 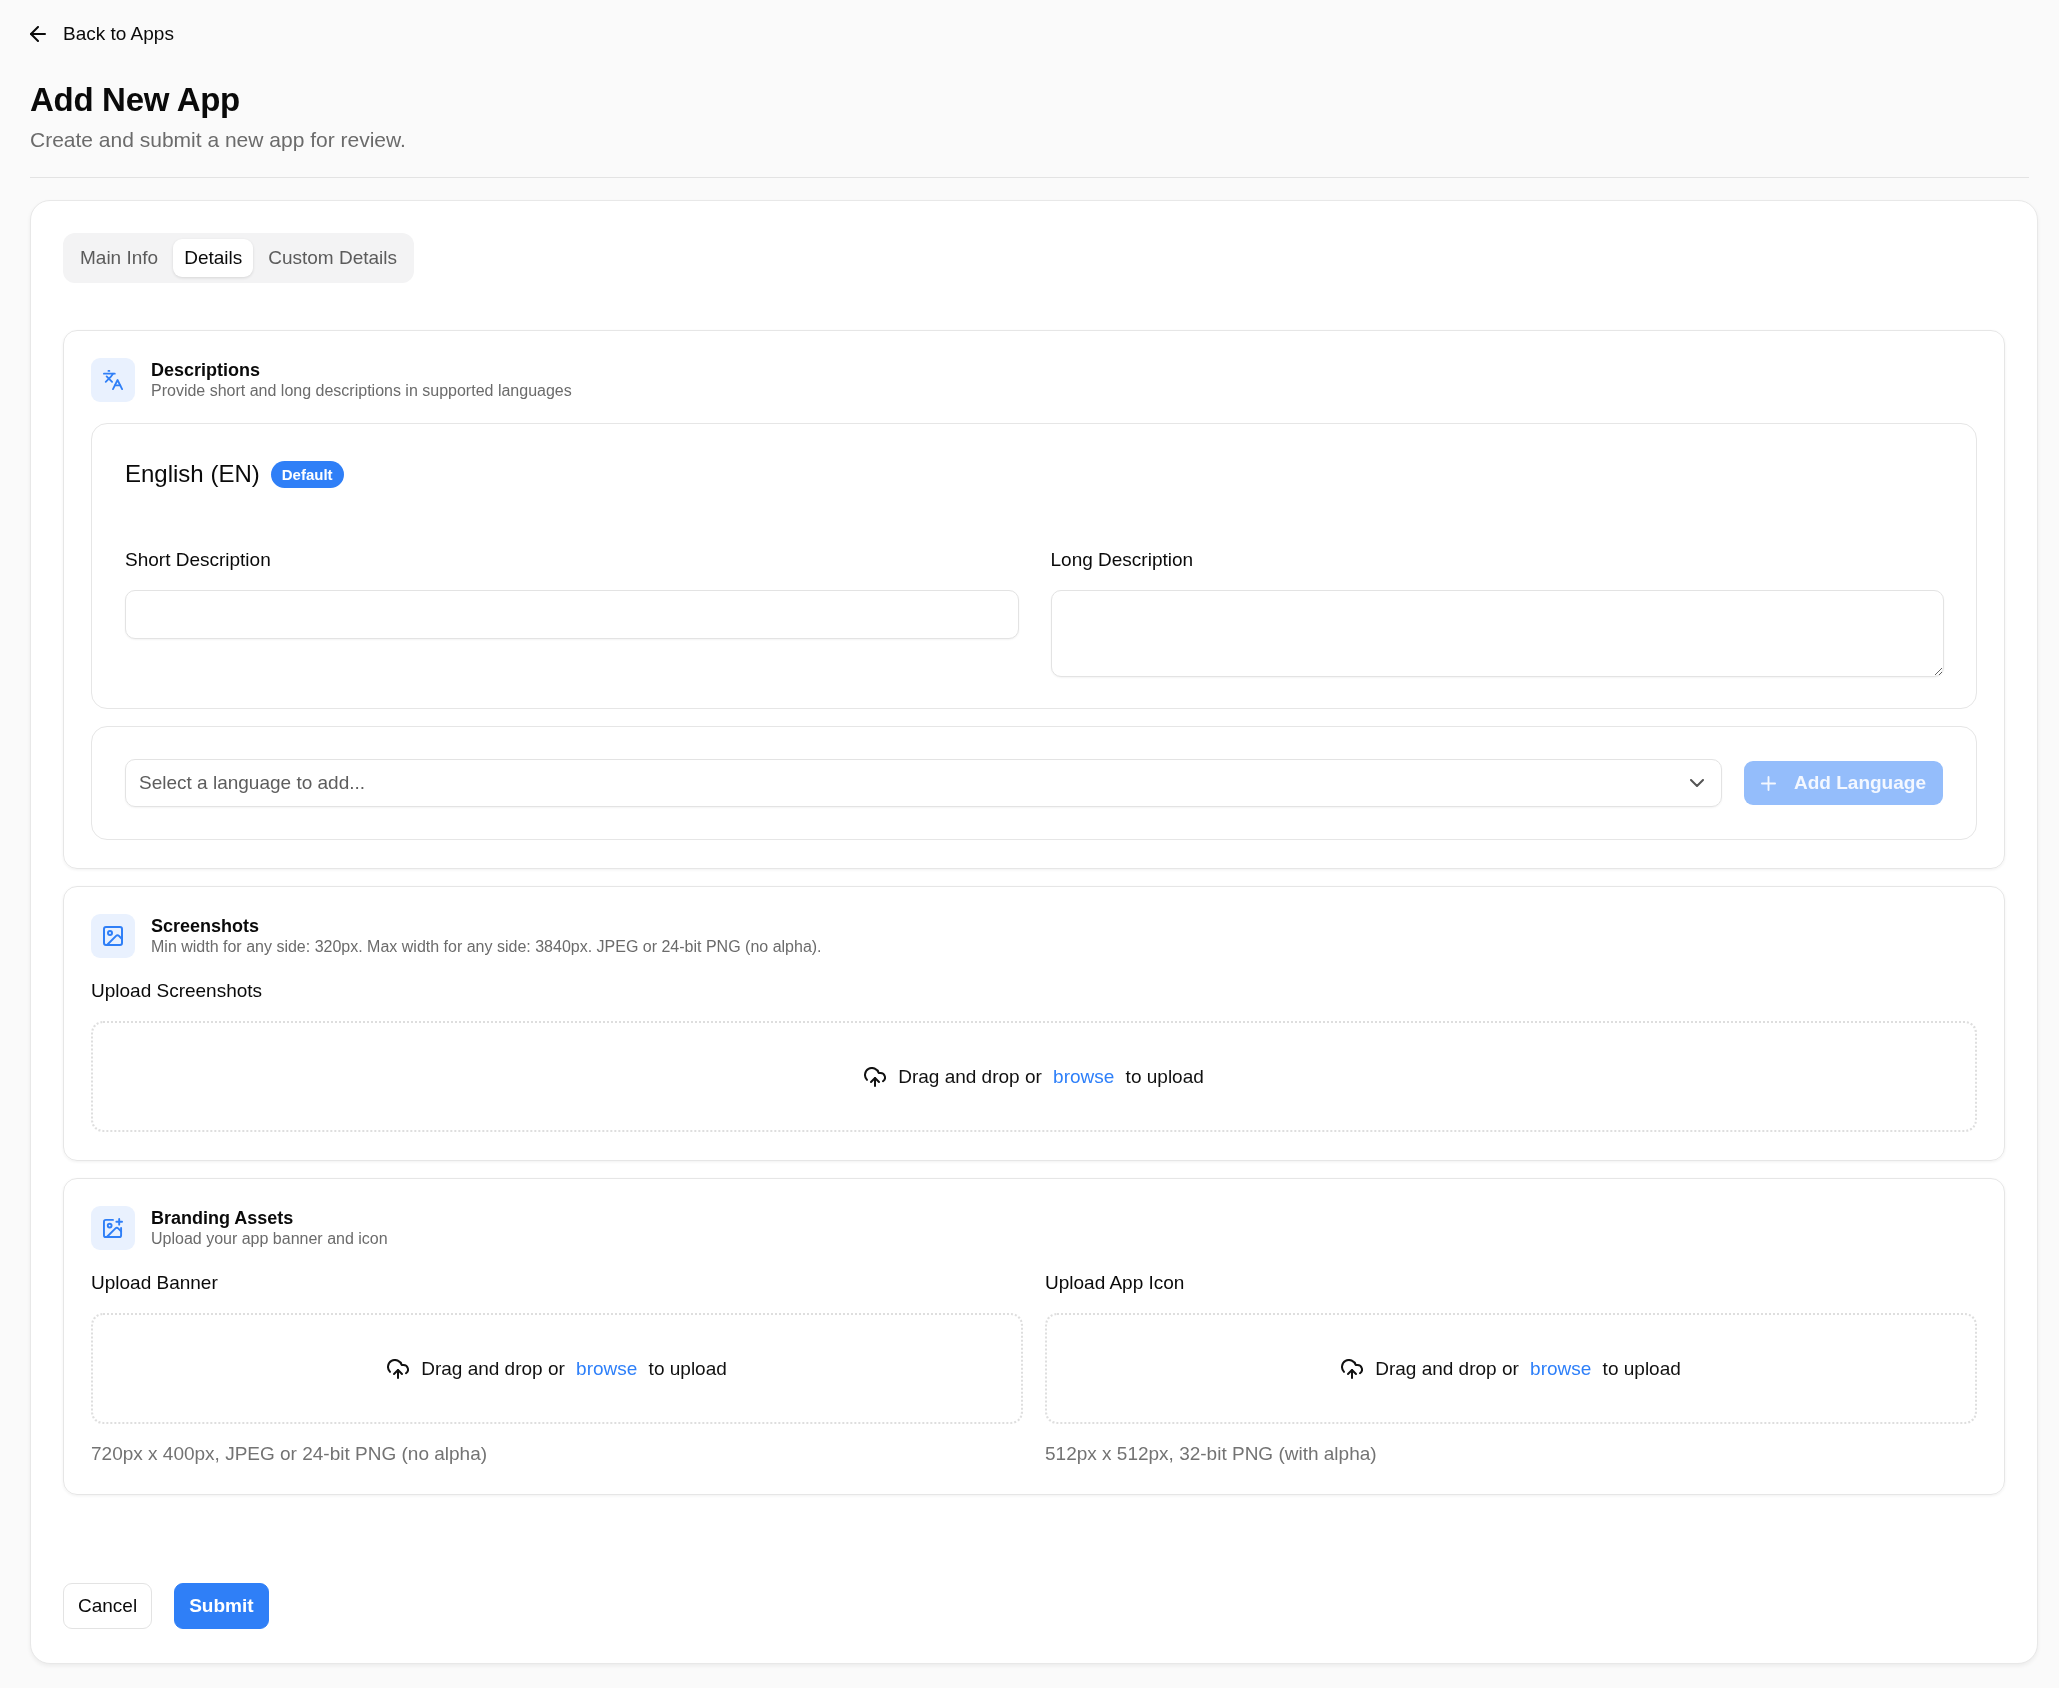 What do you see at coordinates (333, 258) in the screenshot?
I see `tab: Custom Details` at bounding box center [333, 258].